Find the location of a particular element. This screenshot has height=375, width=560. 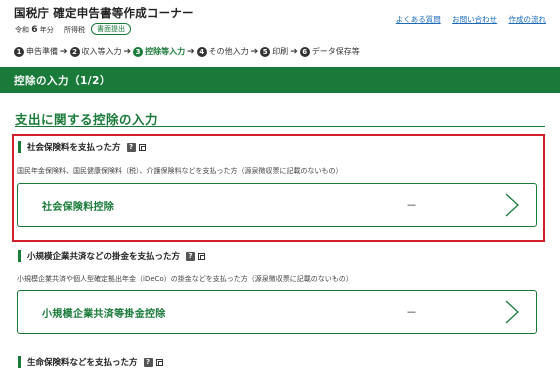

app-title: 国税庁 確定申告書等作成コーナー is located at coordinates (104, 13).